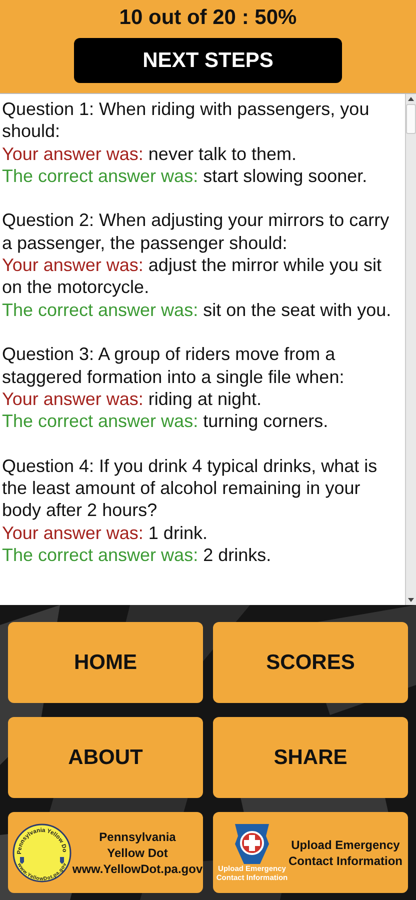 The image size is (416, 900). What do you see at coordinates (192, 276) in the screenshot?
I see `your-answer-text: Your answer was: adjust the mirror while you sit on the motorcycle.` at bounding box center [192, 276].